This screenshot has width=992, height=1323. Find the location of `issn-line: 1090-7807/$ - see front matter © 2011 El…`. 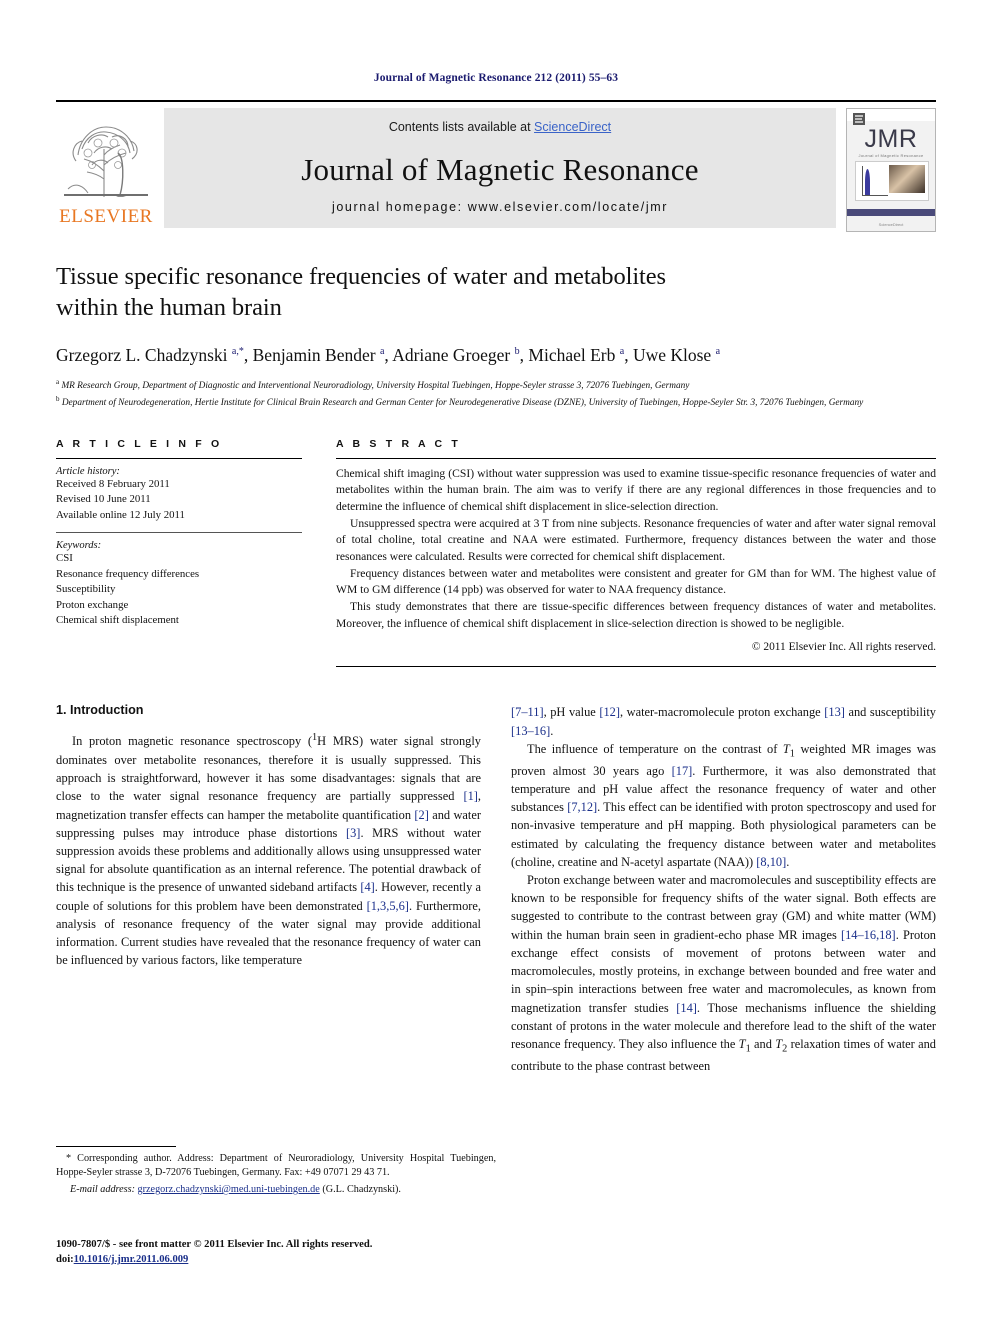

issn-line: 1090-7807/$ - see front matter © 2011 El… is located at coordinates (214, 1244).